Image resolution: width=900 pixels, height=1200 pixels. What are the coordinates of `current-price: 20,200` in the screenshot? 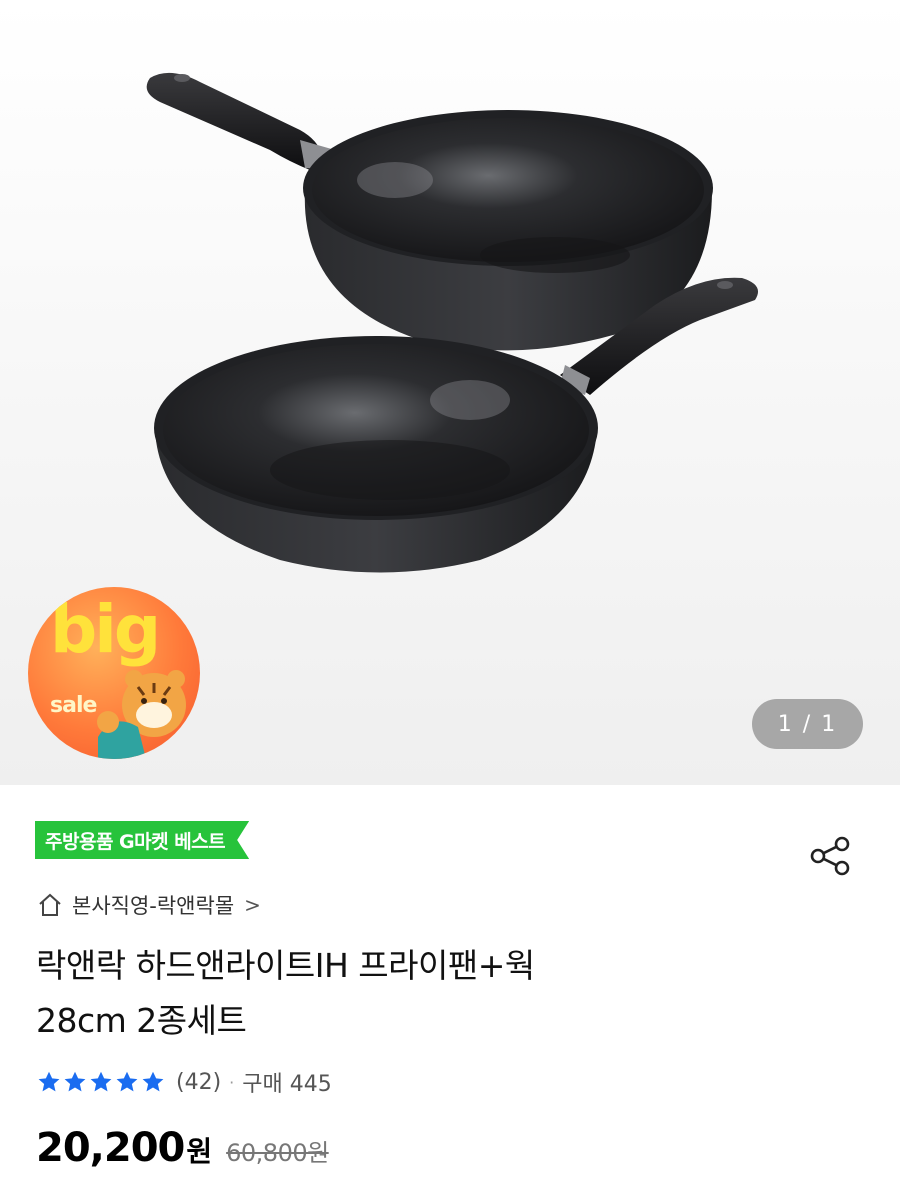 It's located at (110, 1148).